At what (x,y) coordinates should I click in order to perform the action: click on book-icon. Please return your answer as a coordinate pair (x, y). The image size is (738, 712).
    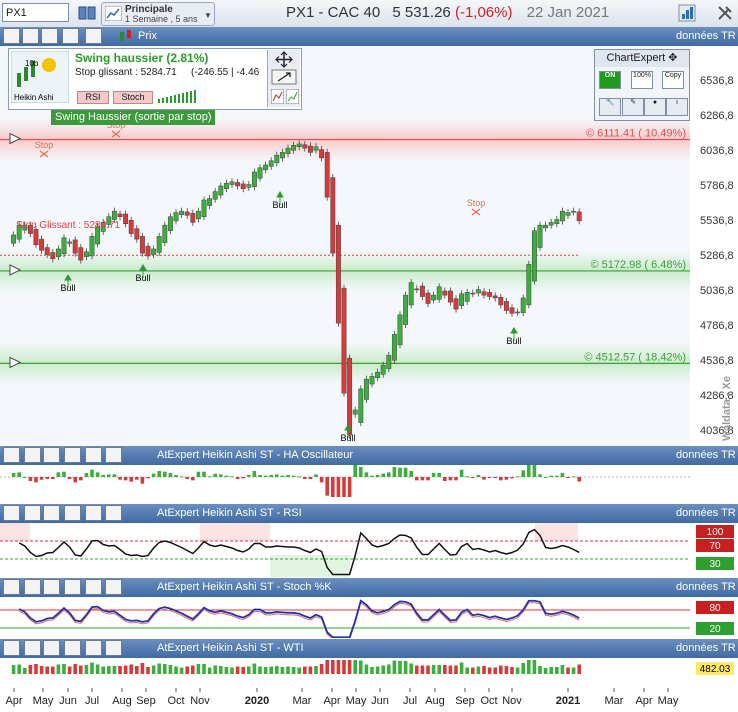
    Looking at the image, I should click on (87, 13).